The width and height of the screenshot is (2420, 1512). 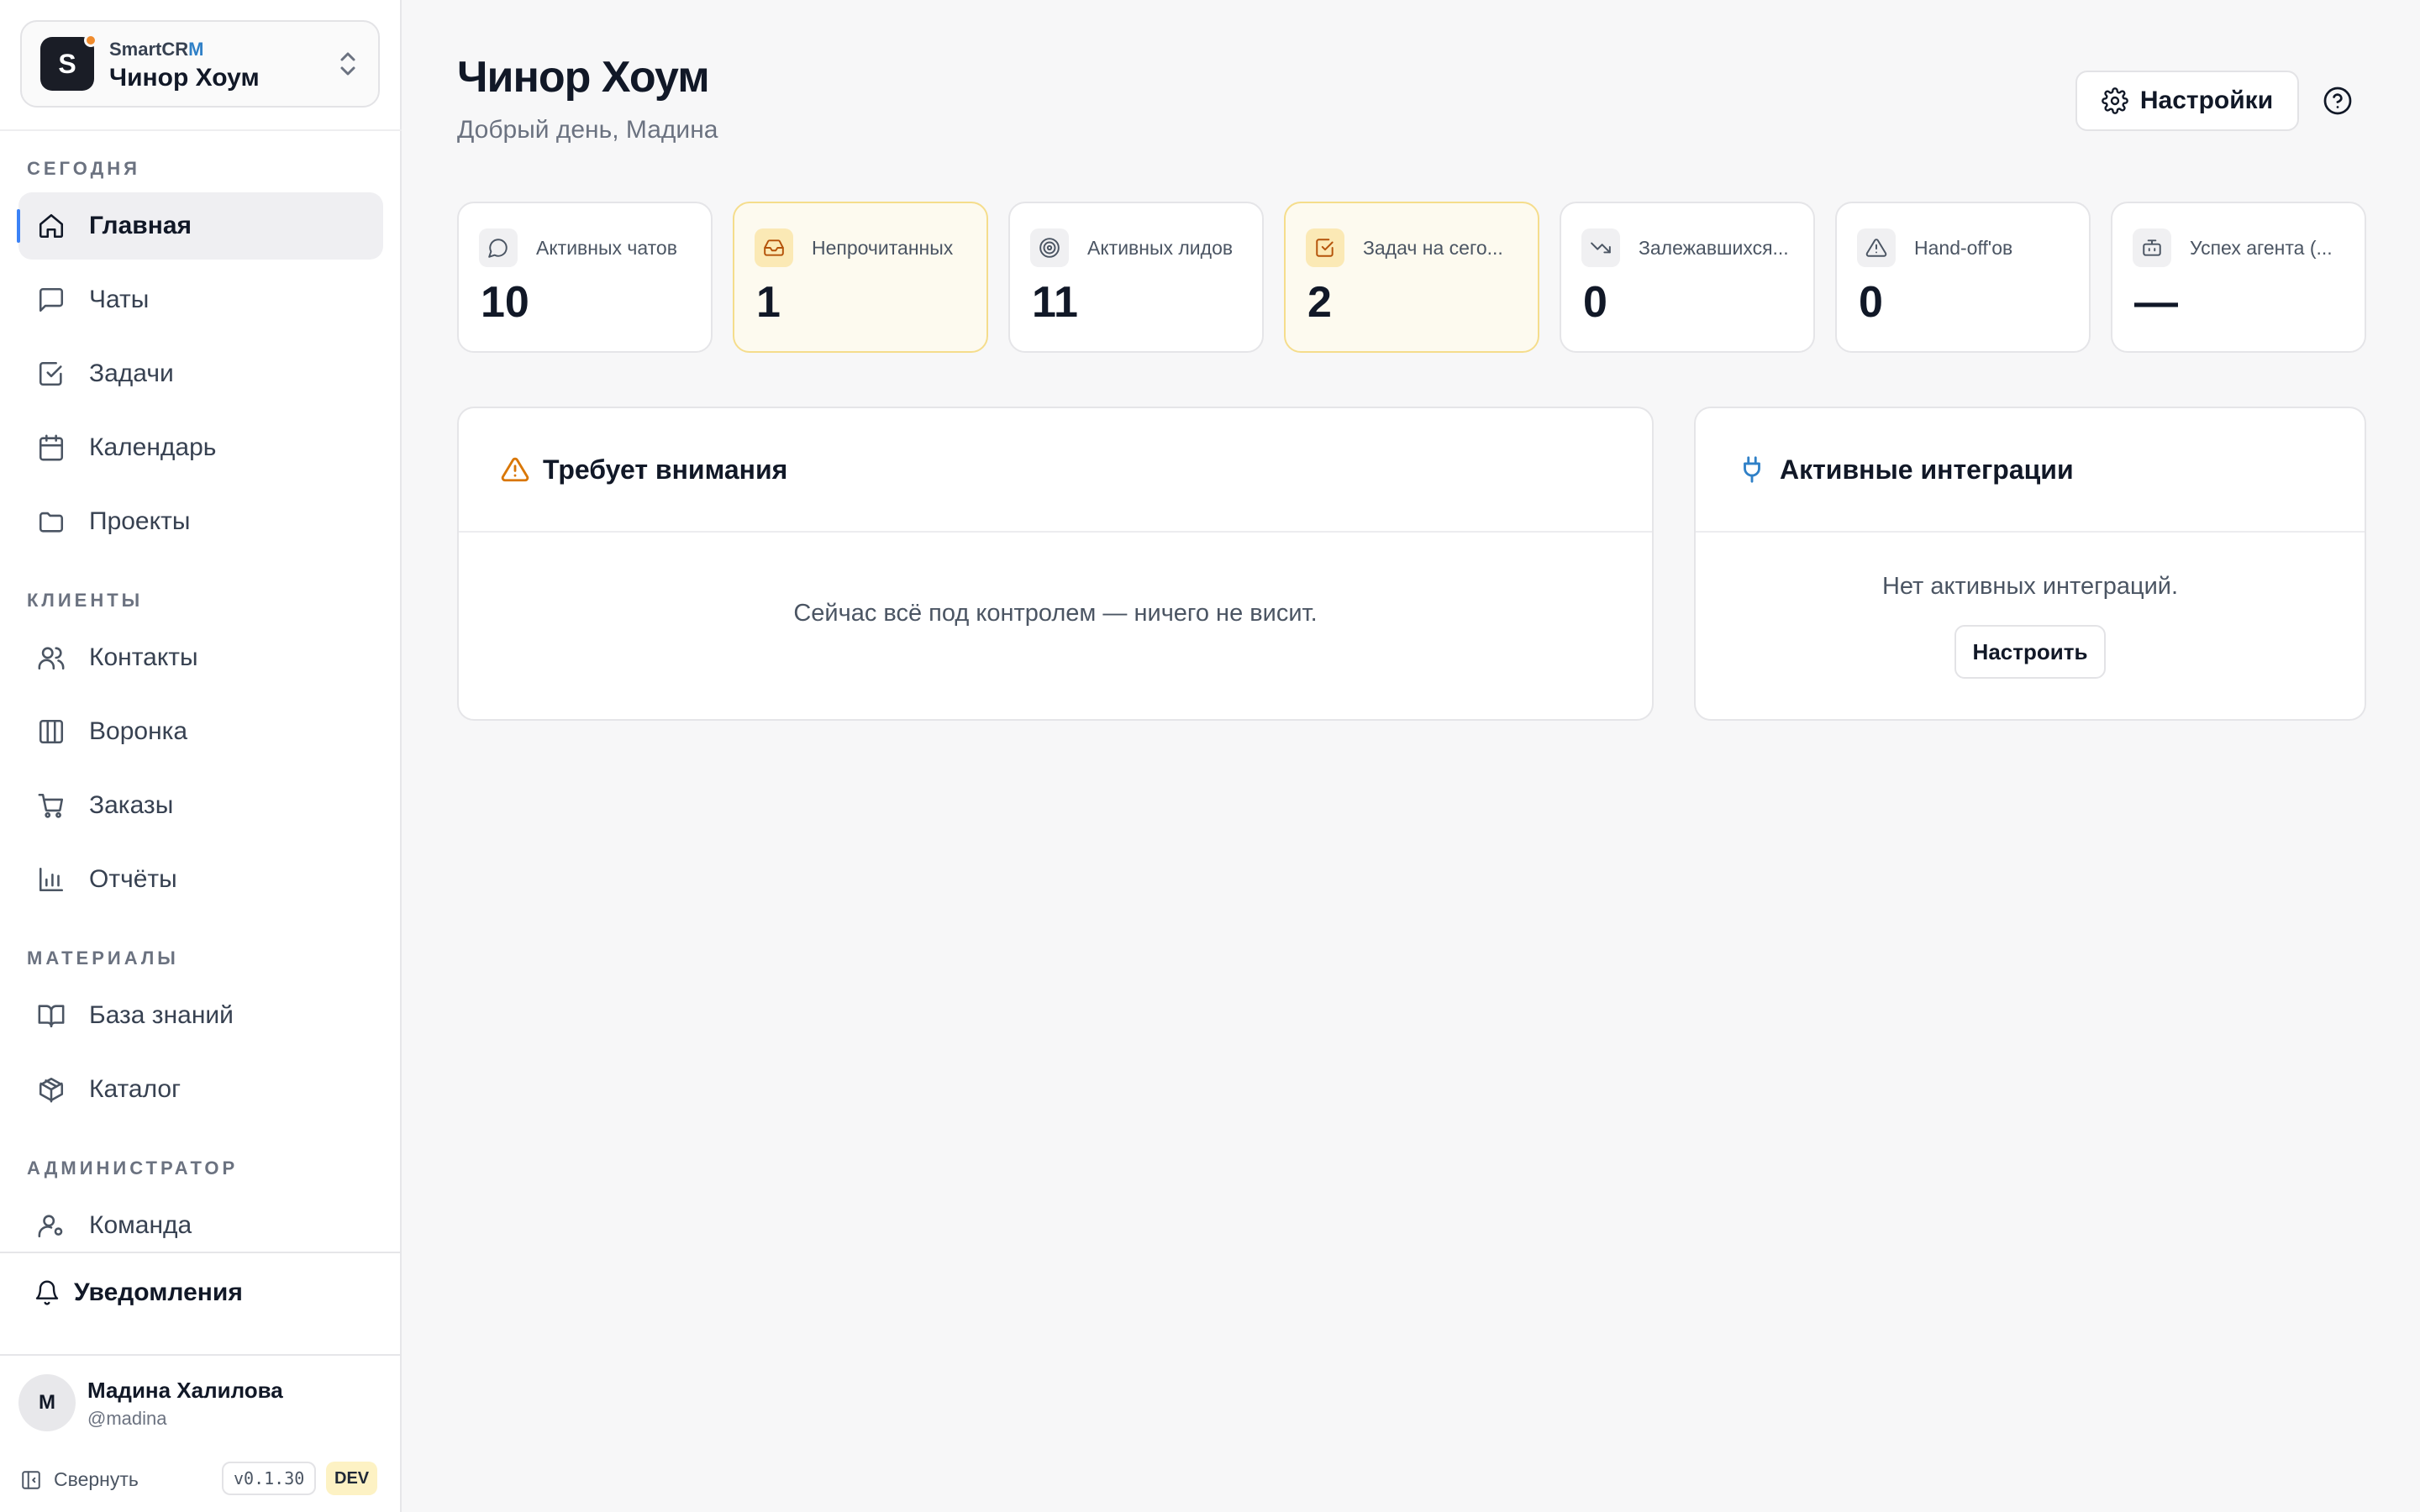 What do you see at coordinates (347, 64) in the screenshot?
I see `chevron-up-down-icon` at bounding box center [347, 64].